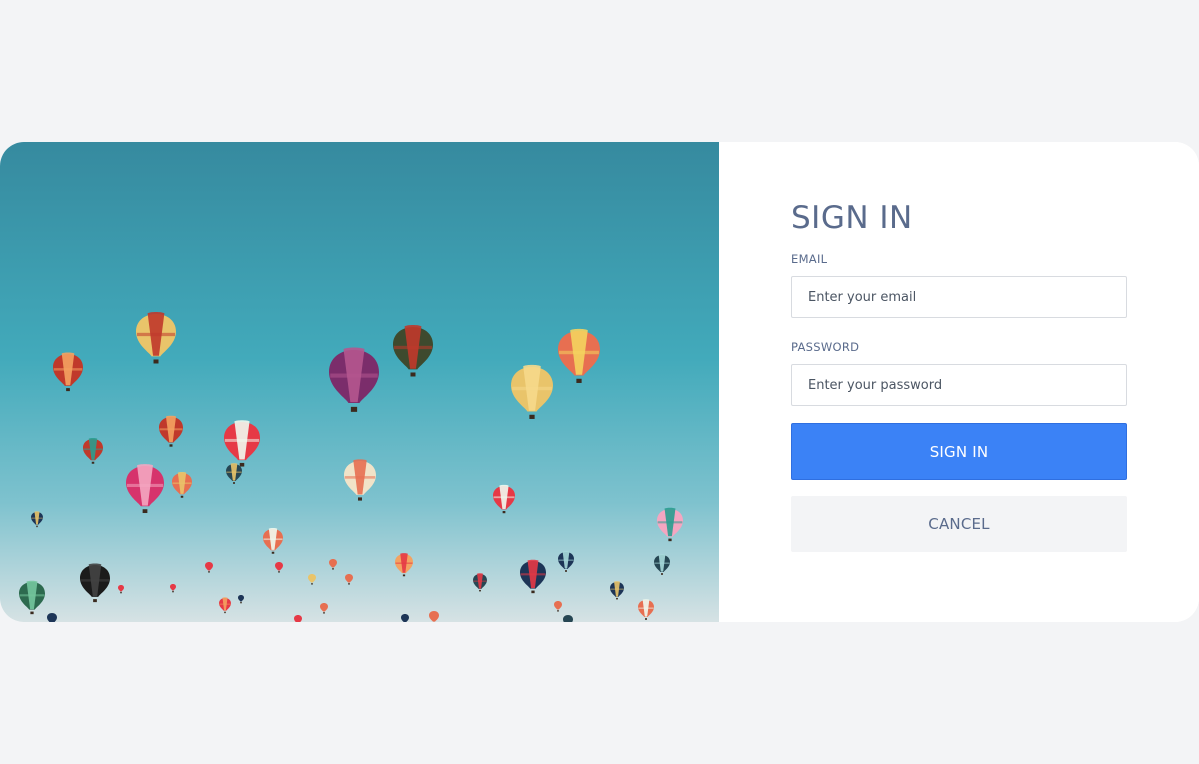  Describe the element at coordinates (959, 385) in the screenshot. I see `password-field` at that location.